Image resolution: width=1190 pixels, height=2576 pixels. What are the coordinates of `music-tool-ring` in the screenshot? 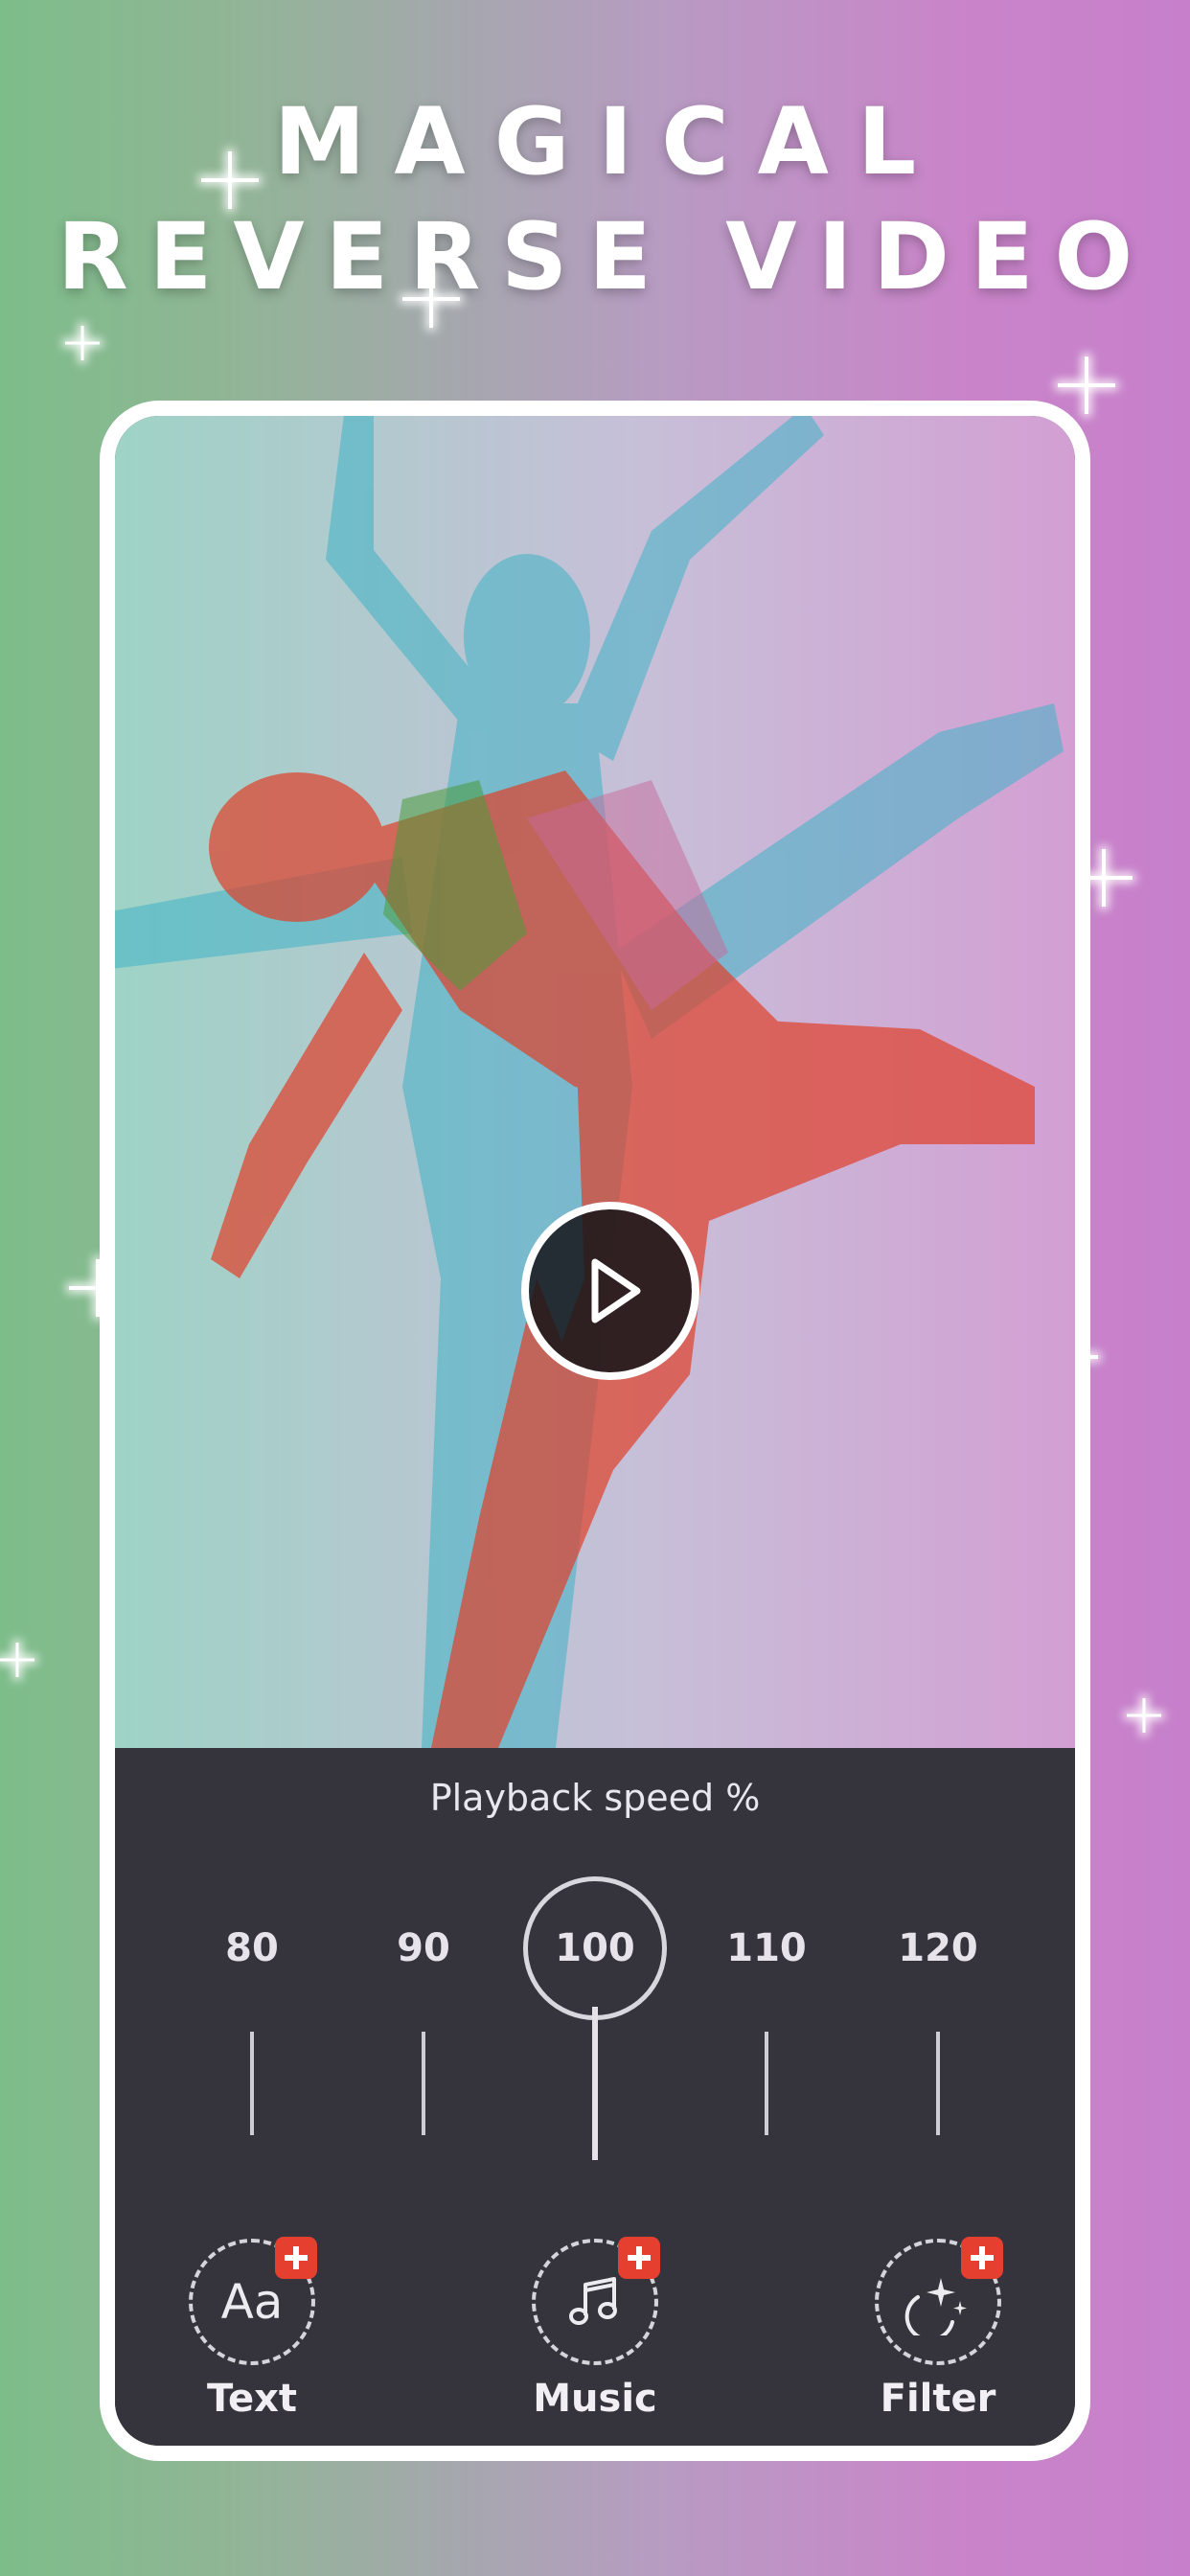 It's located at (596, 2301).